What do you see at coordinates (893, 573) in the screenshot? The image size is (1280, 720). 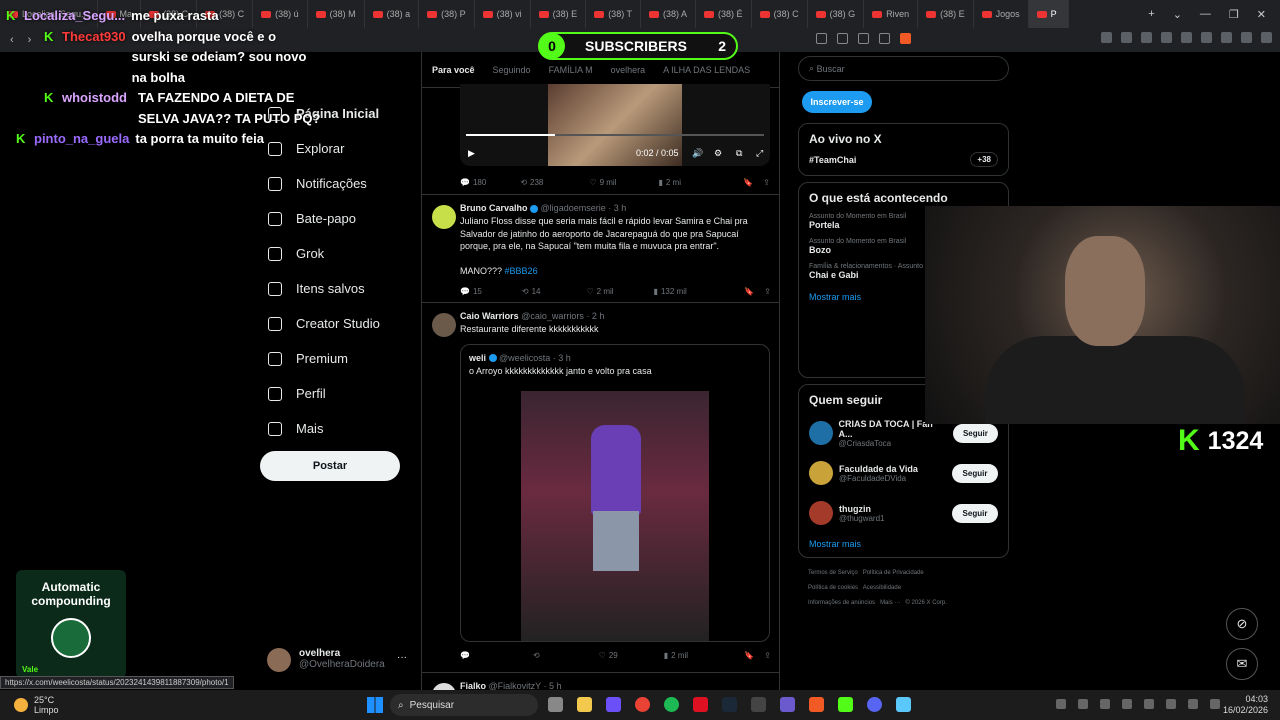 I see `footer-link: Política de Privacidade` at bounding box center [893, 573].